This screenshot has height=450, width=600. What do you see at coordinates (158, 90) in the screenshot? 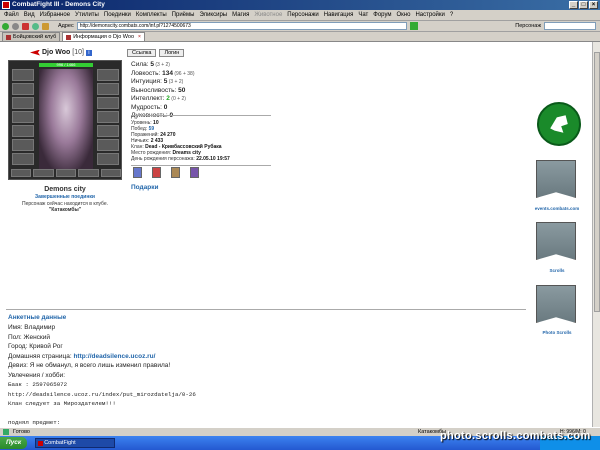
I see `stat-row: Выносливость: 50` at bounding box center [158, 90].